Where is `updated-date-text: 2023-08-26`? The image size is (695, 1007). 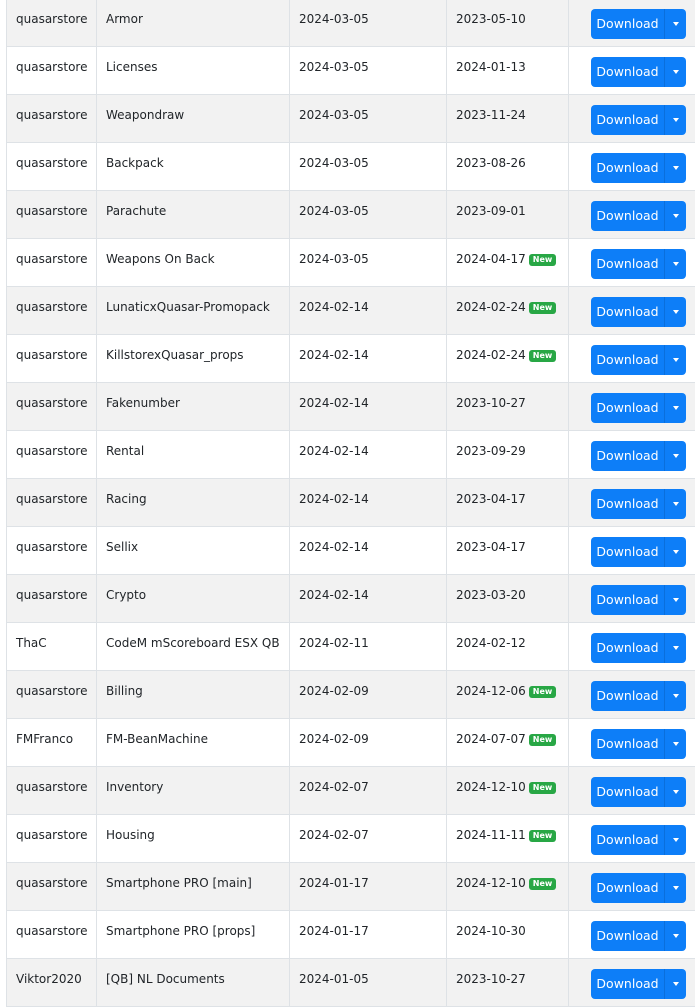 updated-date-text: 2023-08-26 is located at coordinates (491, 163).